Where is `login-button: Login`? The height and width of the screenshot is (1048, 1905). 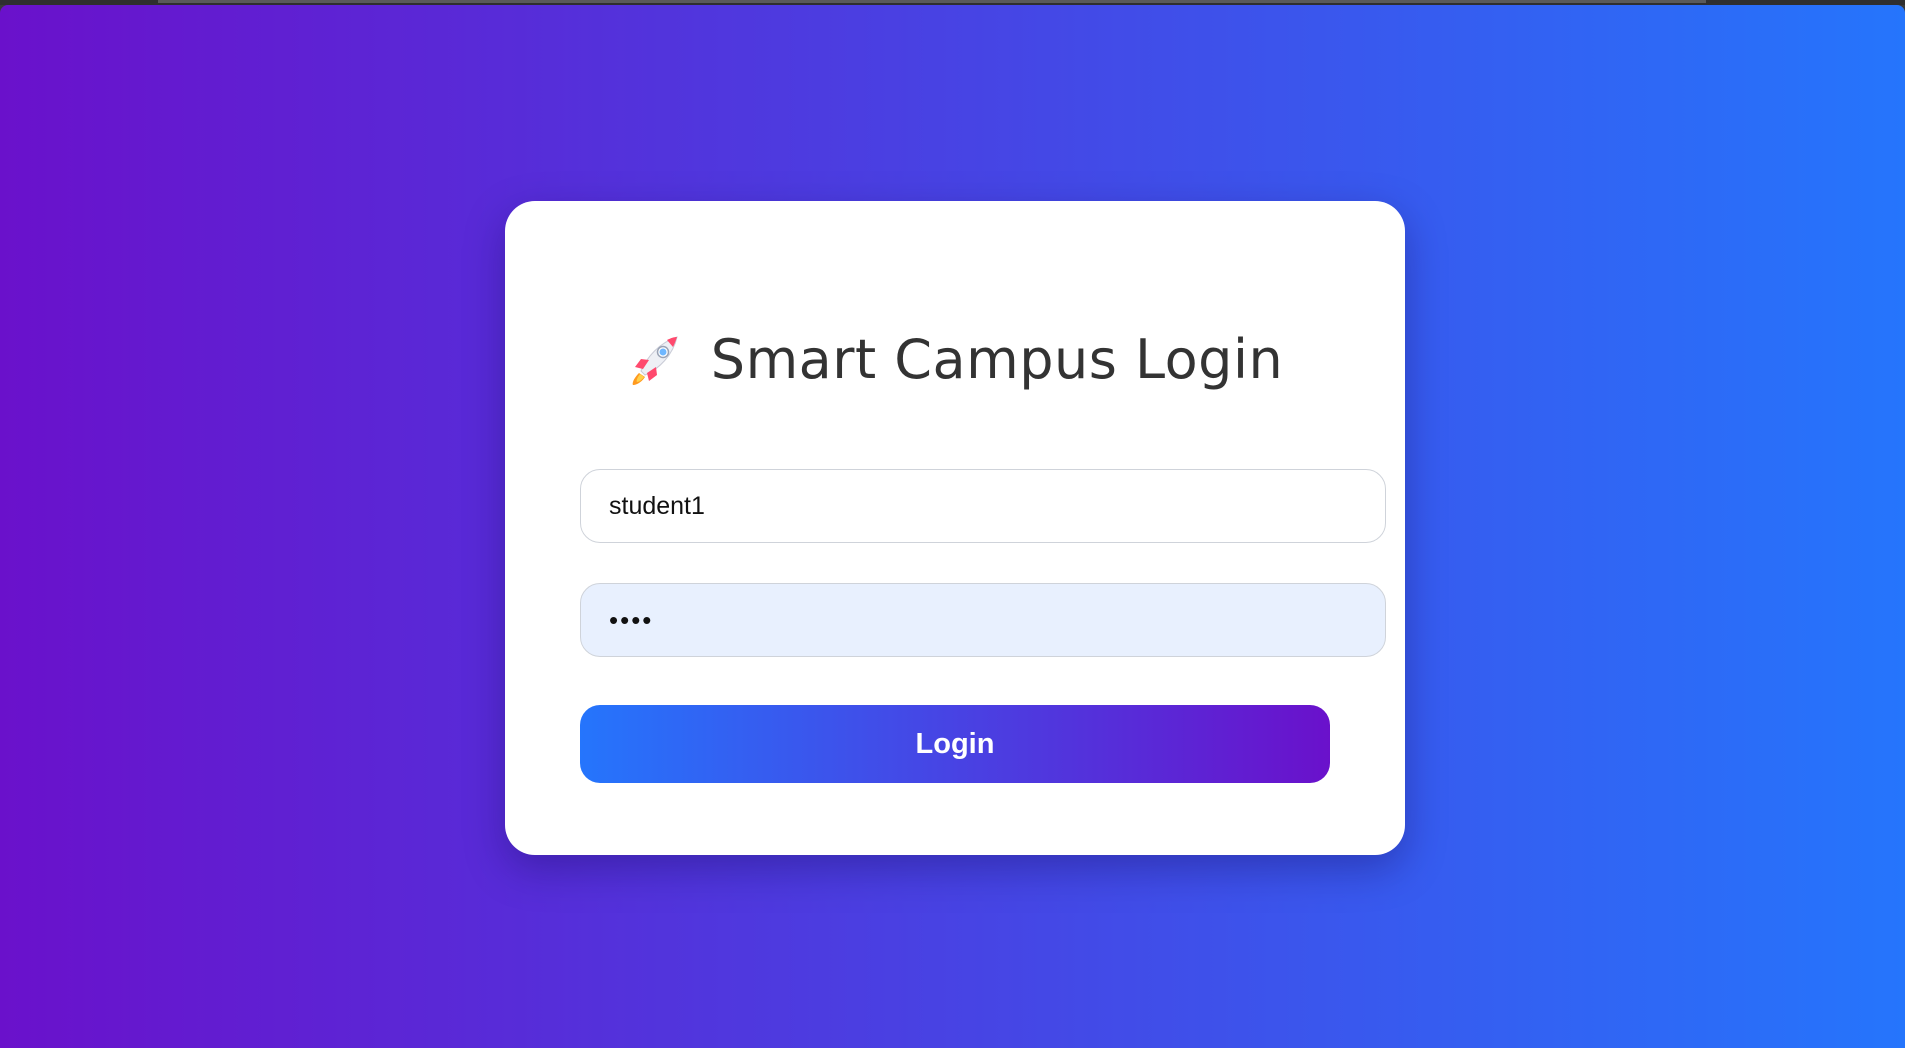
login-button: Login is located at coordinates (955, 744).